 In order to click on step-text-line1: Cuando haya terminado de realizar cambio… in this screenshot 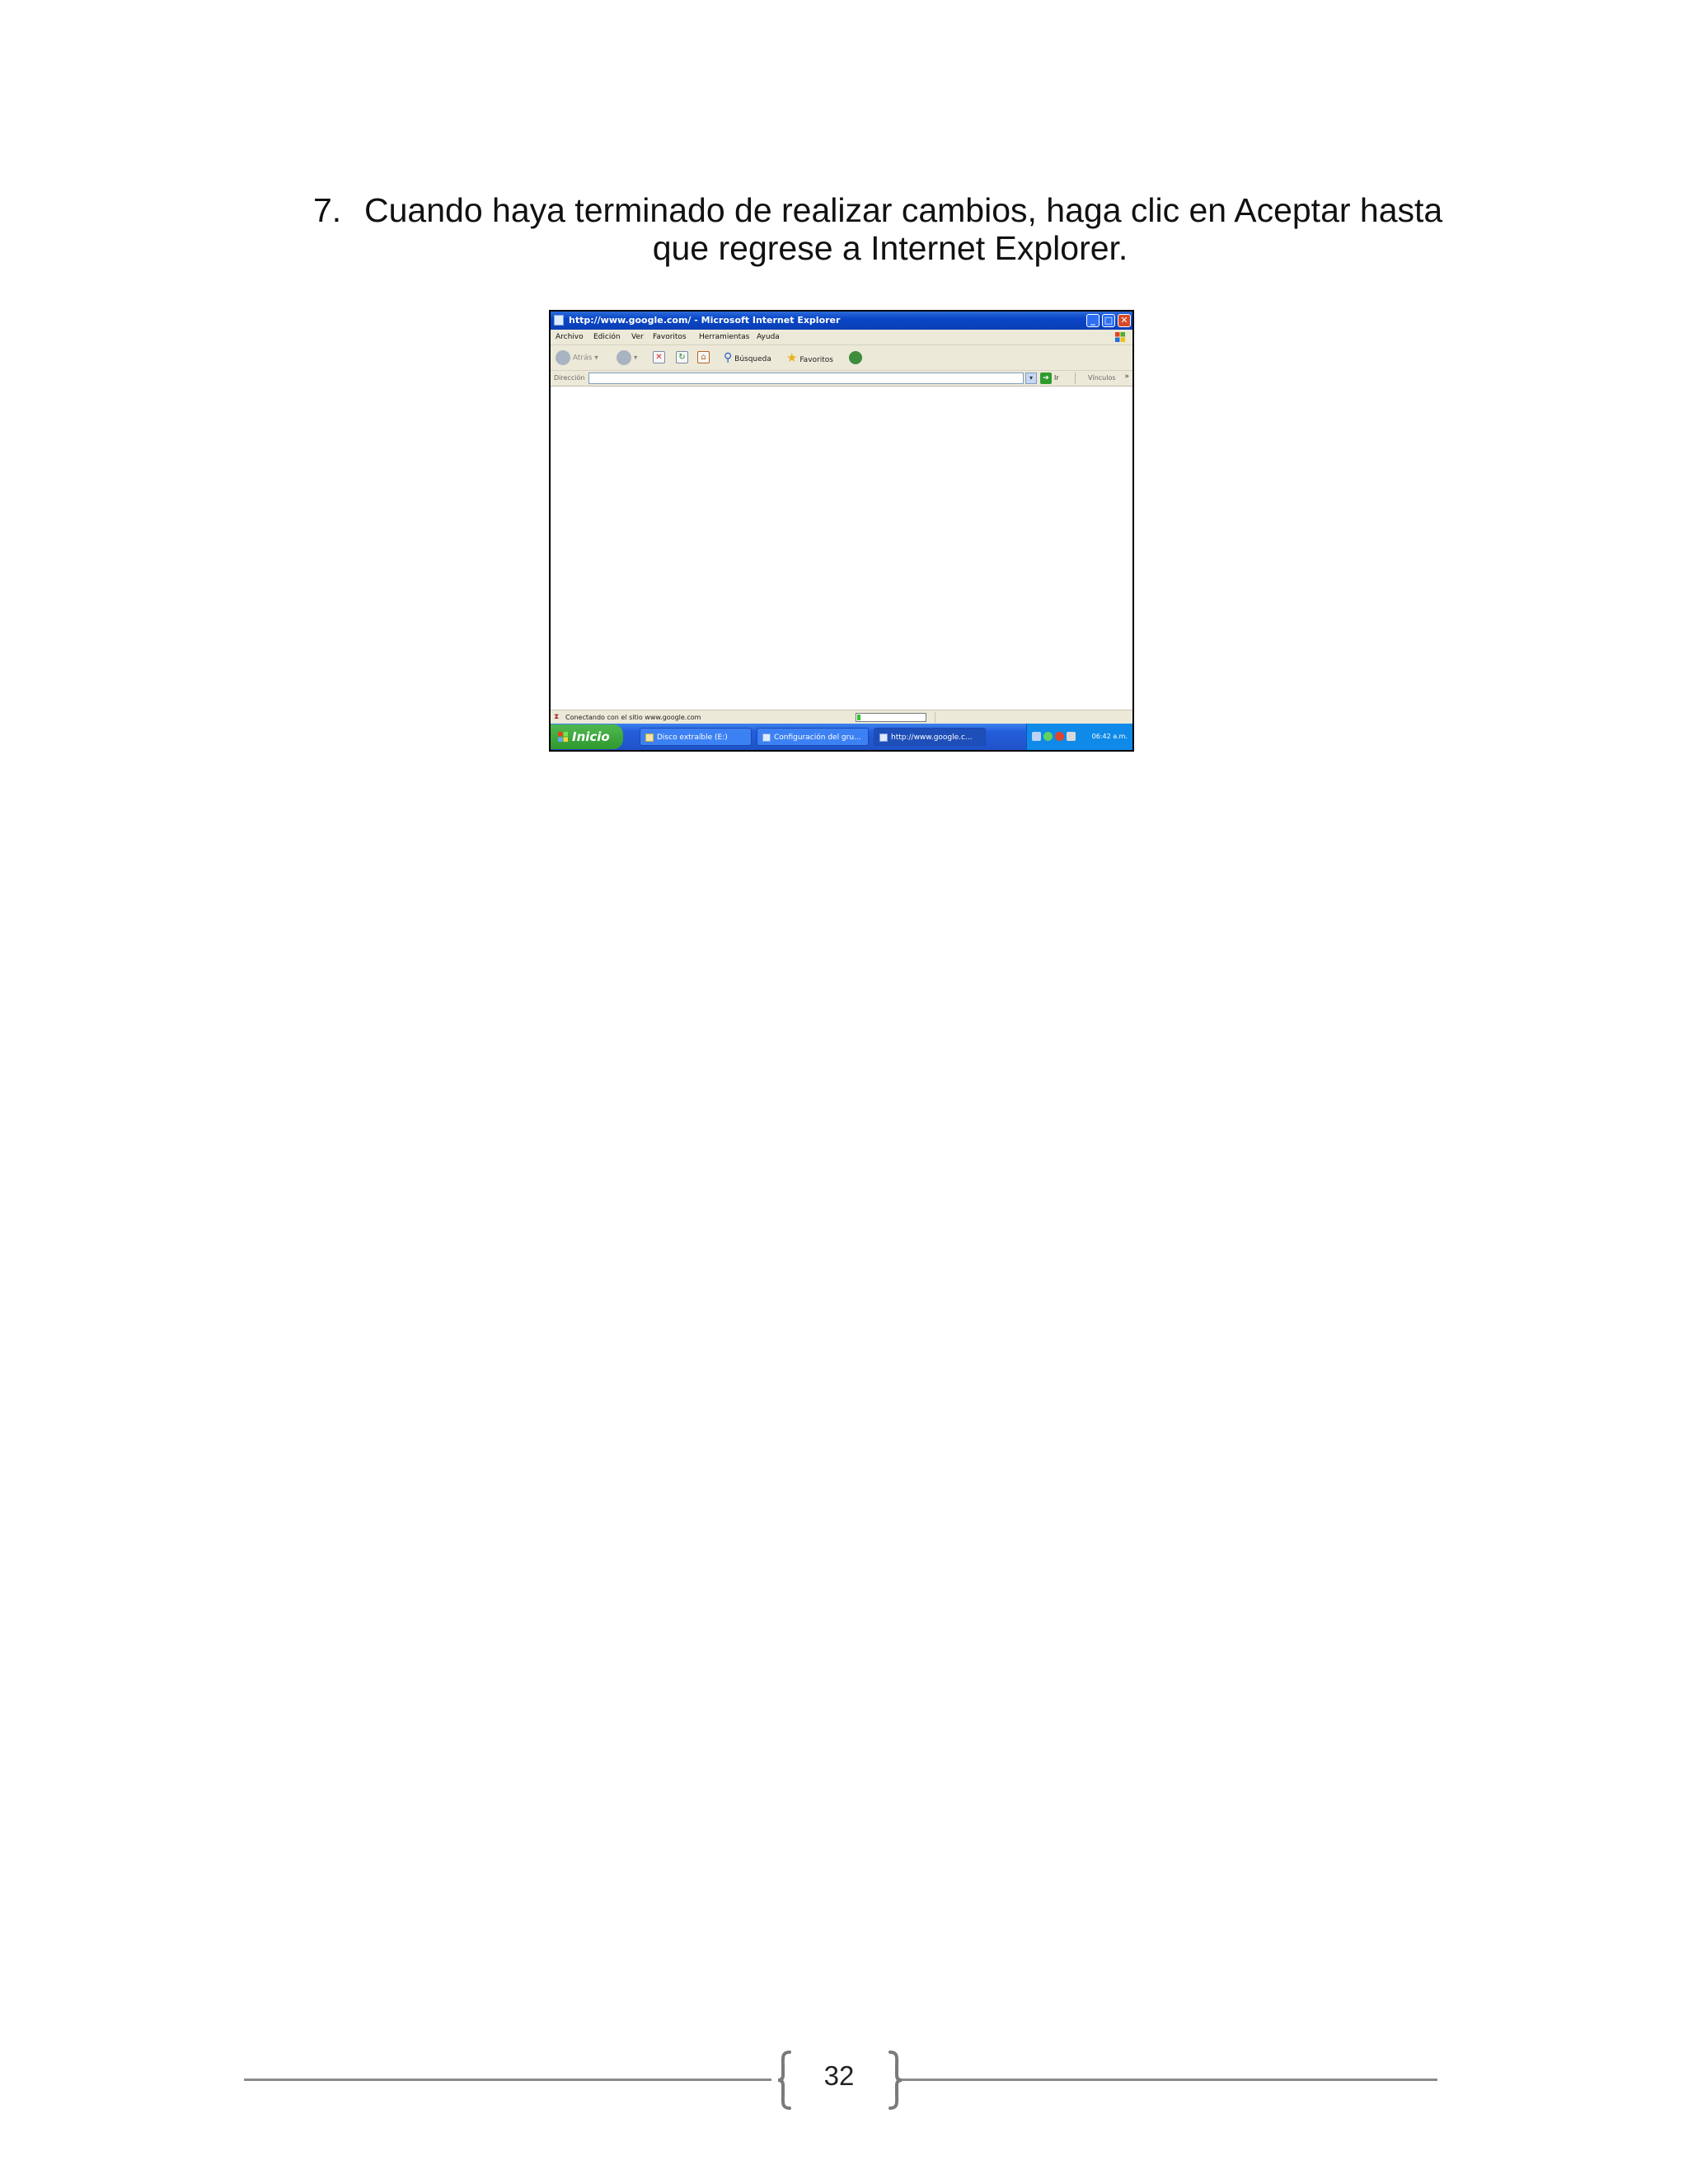, I will do `click(904, 210)`.